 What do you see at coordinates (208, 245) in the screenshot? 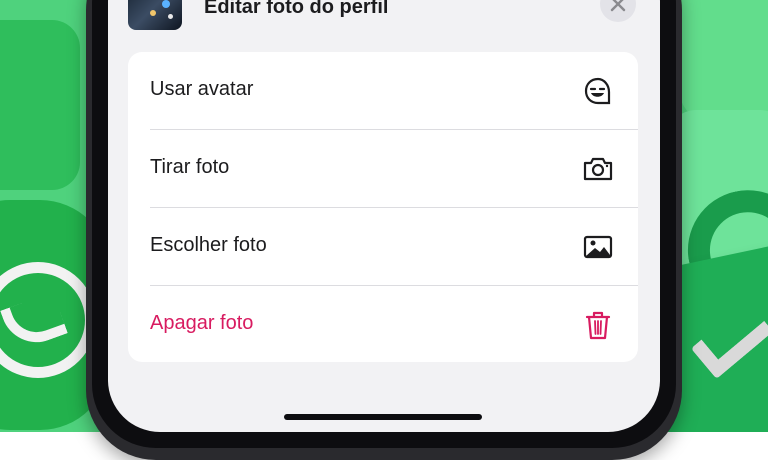
I see `menu-item-label: Escolher foto` at bounding box center [208, 245].